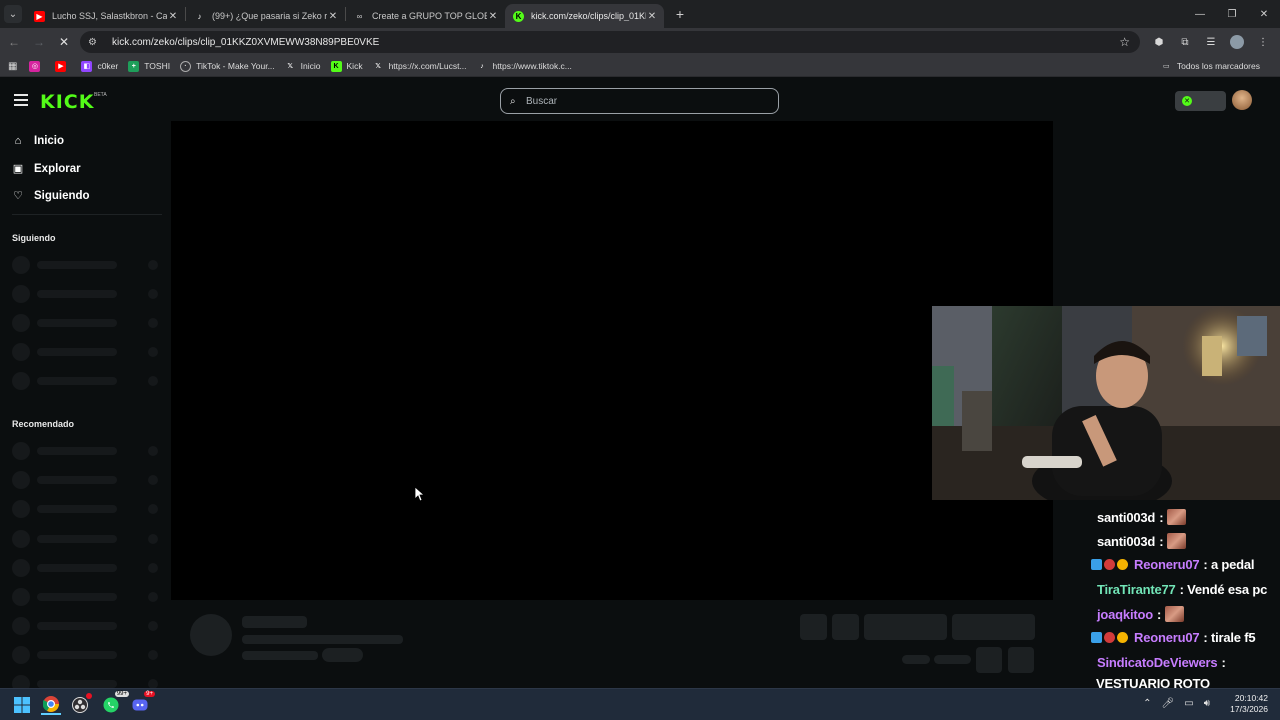 The width and height of the screenshot is (1280, 720). What do you see at coordinates (1147, 703) in the screenshot?
I see `chevron-up-icon: ⌃` at bounding box center [1147, 703].